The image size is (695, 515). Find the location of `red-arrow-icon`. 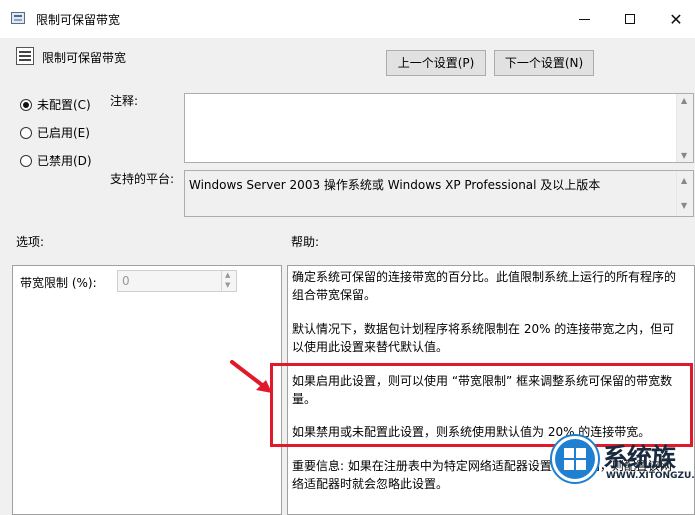

red-arrow-icon is located at coordinates (251, 376).